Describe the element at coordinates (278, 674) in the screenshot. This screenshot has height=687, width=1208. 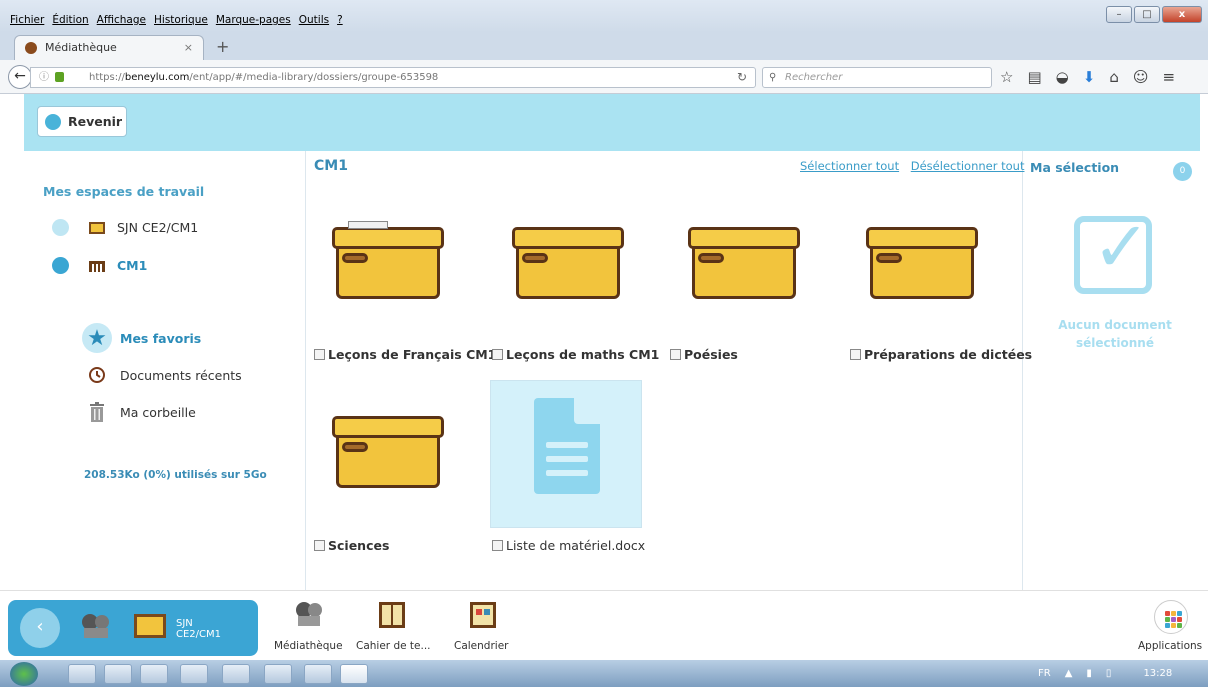
I see `taskbar-app-icon` at that location.